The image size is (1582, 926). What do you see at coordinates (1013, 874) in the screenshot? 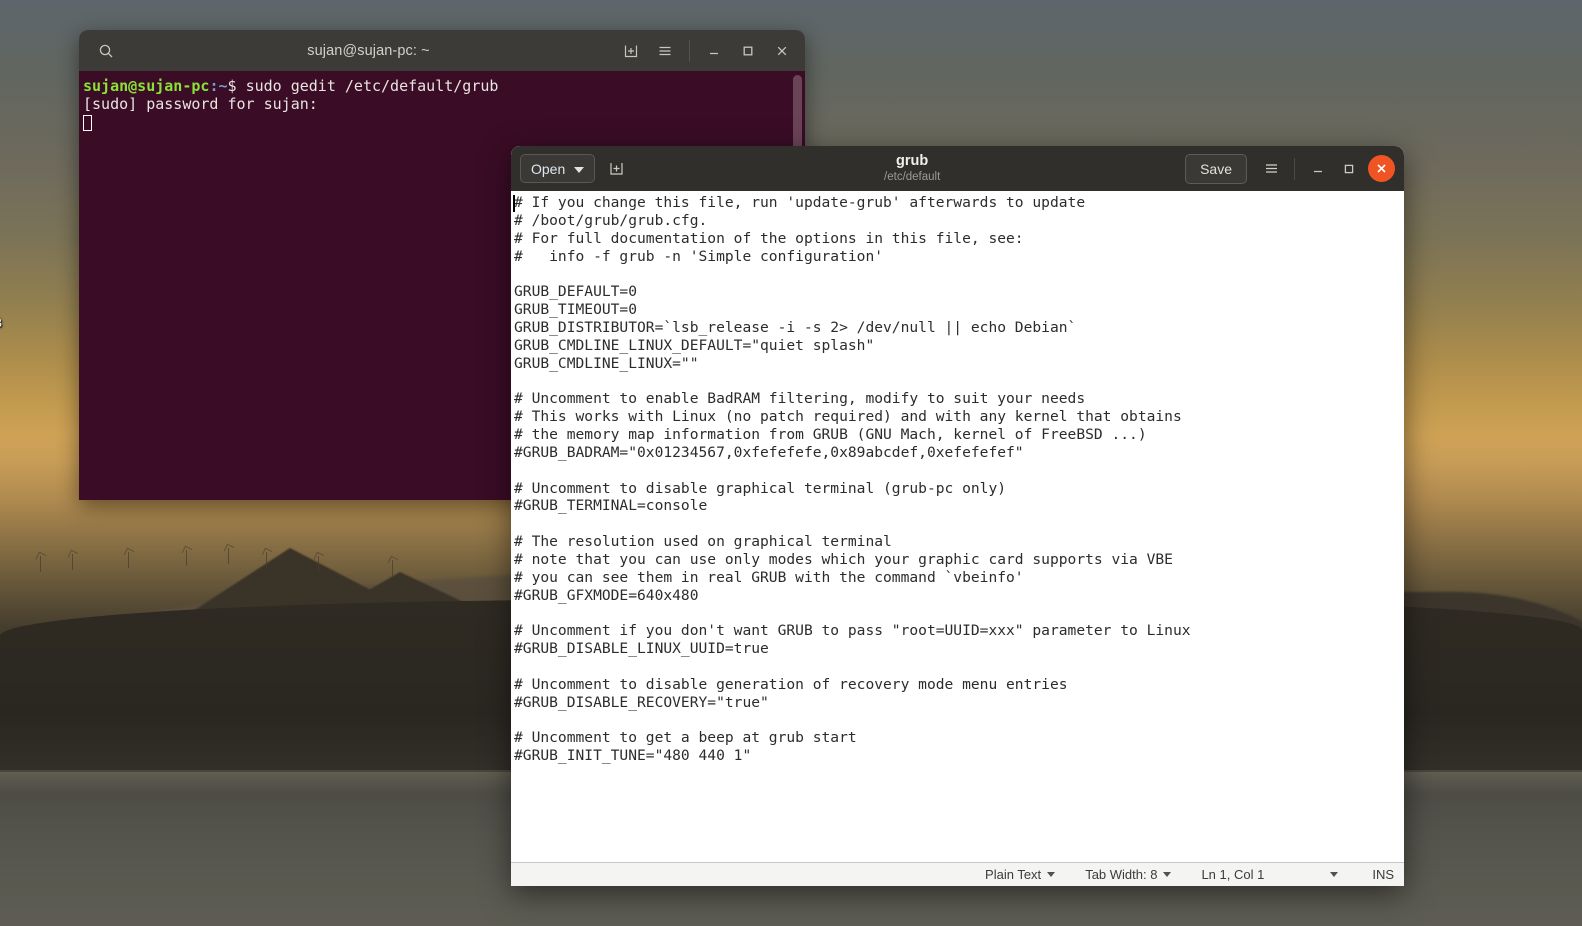
I see `language-label: Plain Text` at bounding box center [1013, 874].